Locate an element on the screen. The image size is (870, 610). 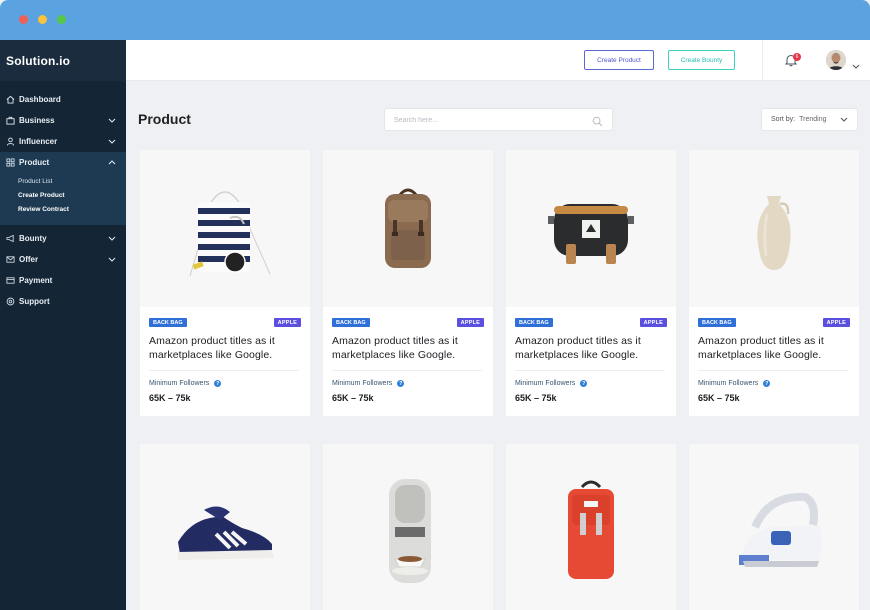
drawstring-bag-image is located at coordinates (225, 228).